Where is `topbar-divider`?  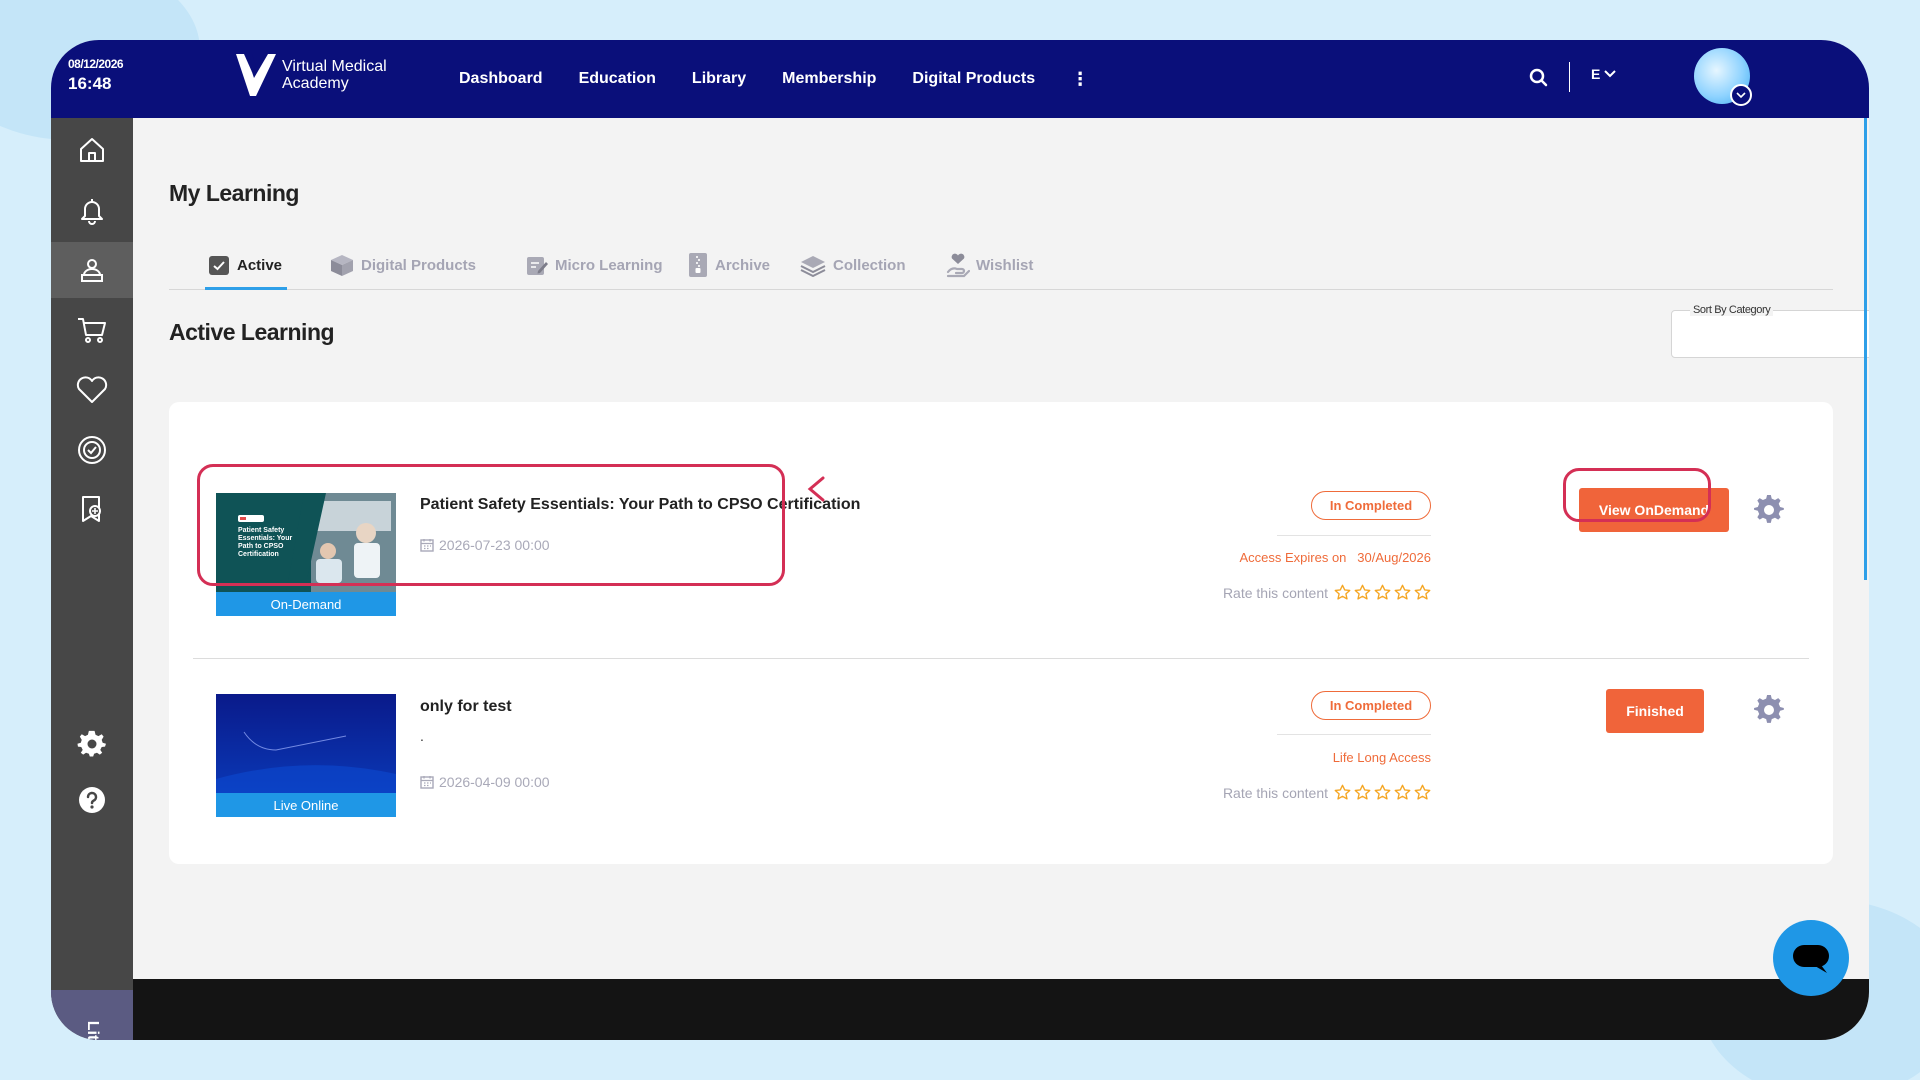
topbar-divider is located at coordinates (1569, 77).